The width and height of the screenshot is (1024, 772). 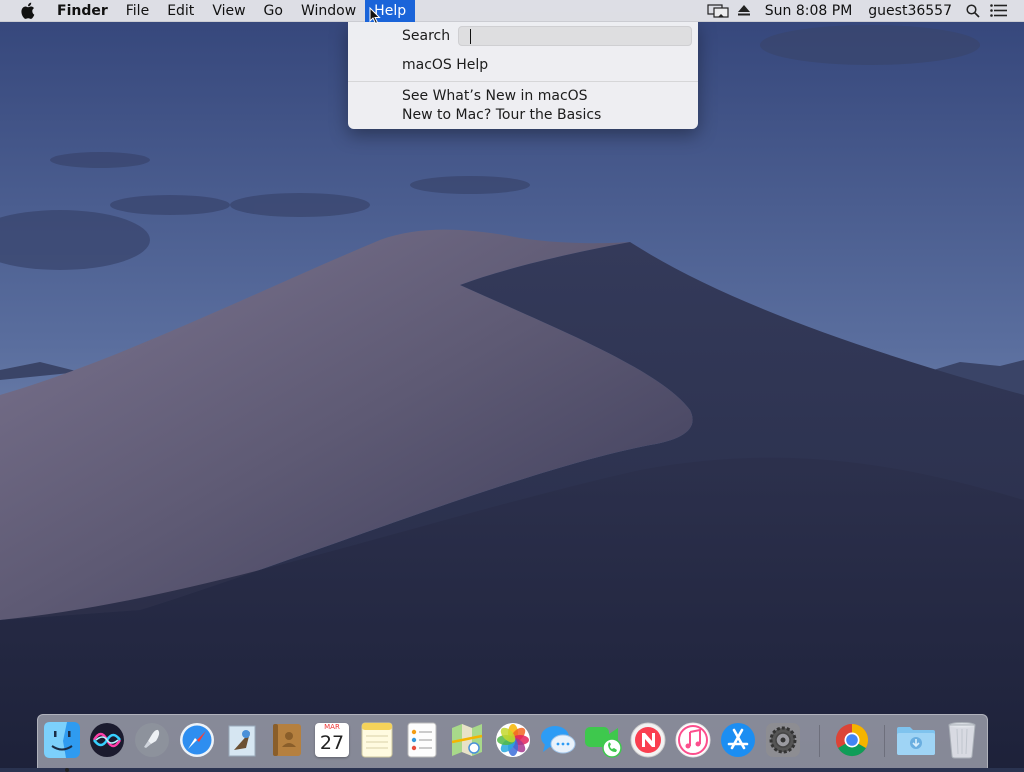 What do you see at coordinates (513, 740) in the screenshot?
I see `photos-icon` at bounding box center [513, 740].